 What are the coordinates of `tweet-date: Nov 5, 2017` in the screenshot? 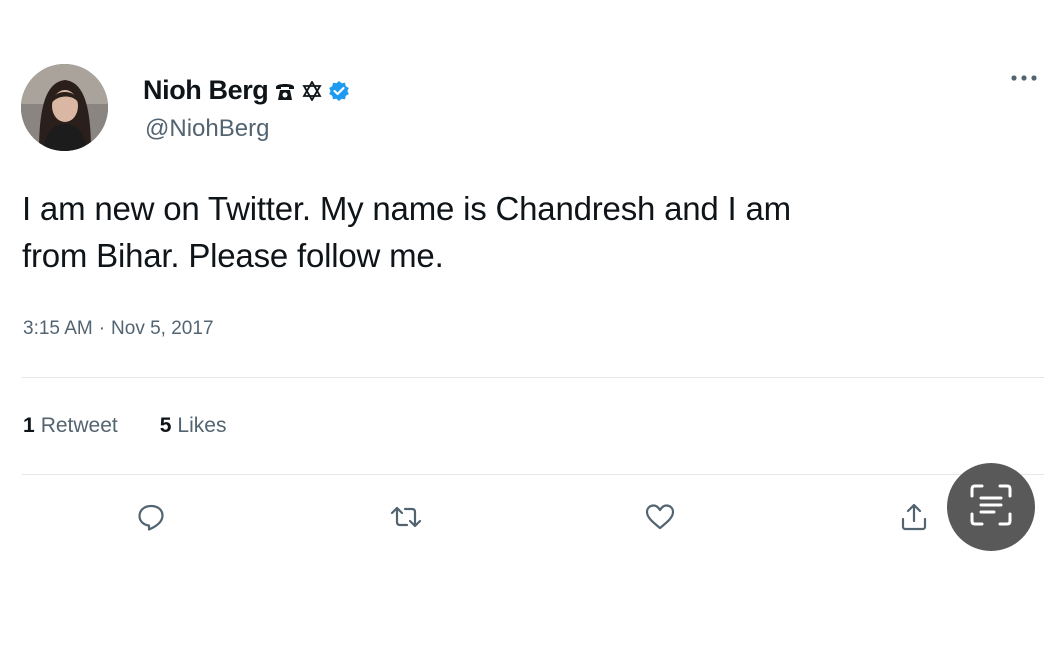 It's located at (162, 328).